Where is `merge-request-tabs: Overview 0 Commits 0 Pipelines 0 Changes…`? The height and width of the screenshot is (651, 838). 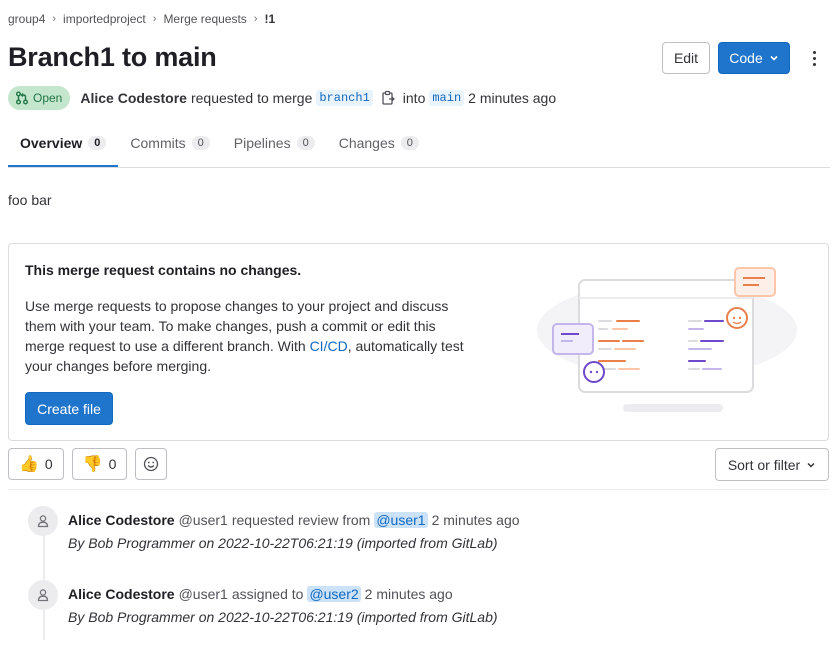 merge-request-tabs: Overview 0 Commits 0 Pipelines 0 Changes… is located at coordinates (419, 143).